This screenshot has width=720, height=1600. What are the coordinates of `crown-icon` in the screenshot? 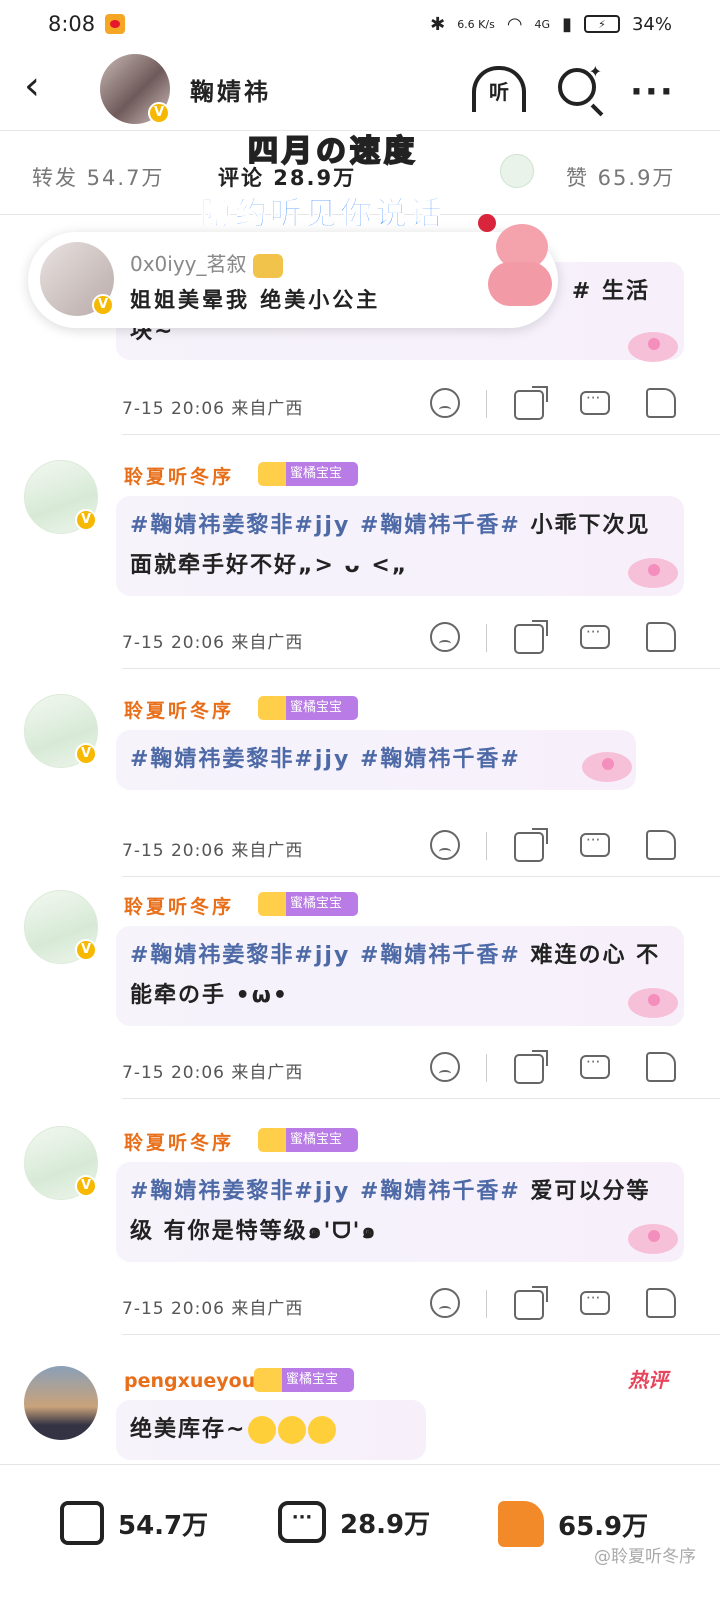 It's located at (267, 265).